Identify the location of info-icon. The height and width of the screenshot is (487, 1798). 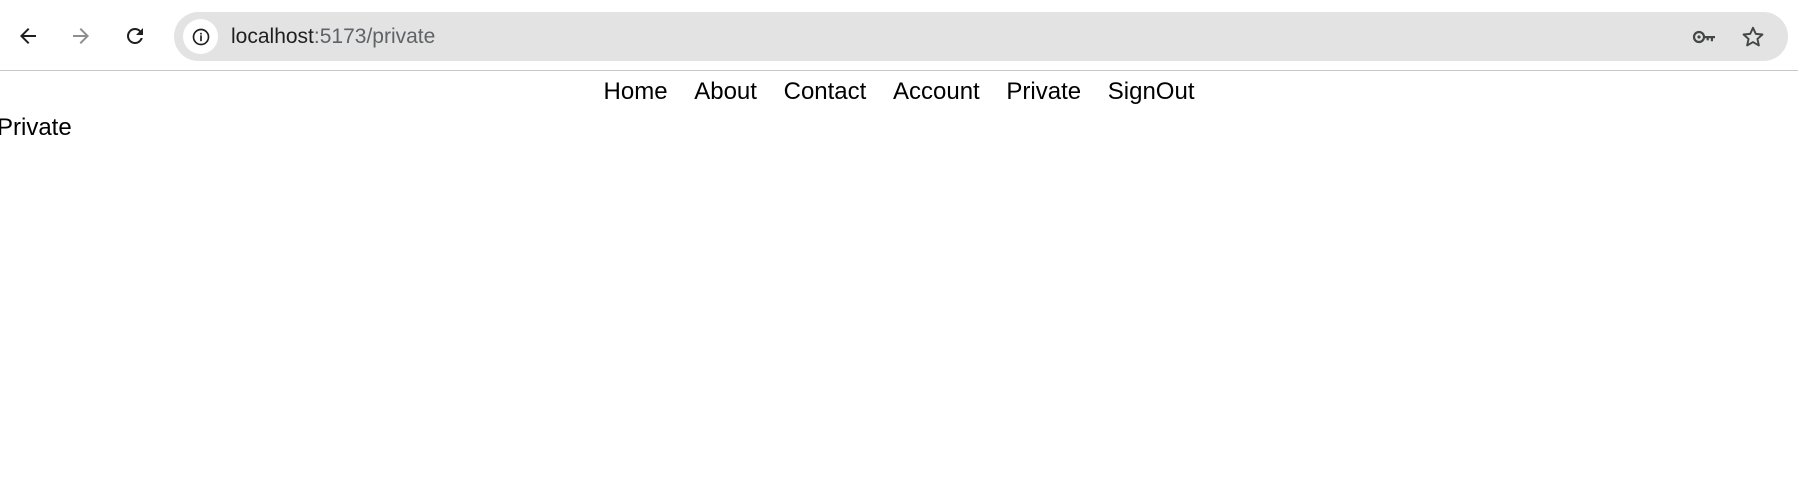
(200, 36).